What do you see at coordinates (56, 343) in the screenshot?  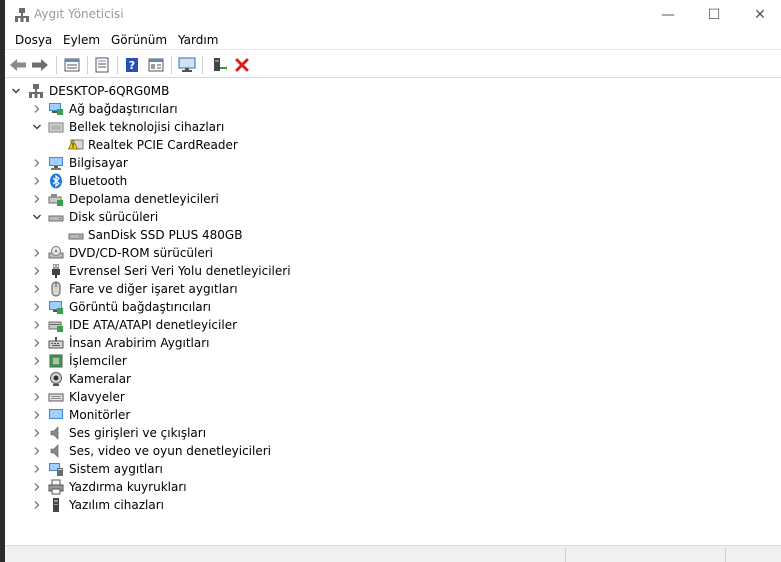 I see `hid-icon` at bounding box center [56, 343].